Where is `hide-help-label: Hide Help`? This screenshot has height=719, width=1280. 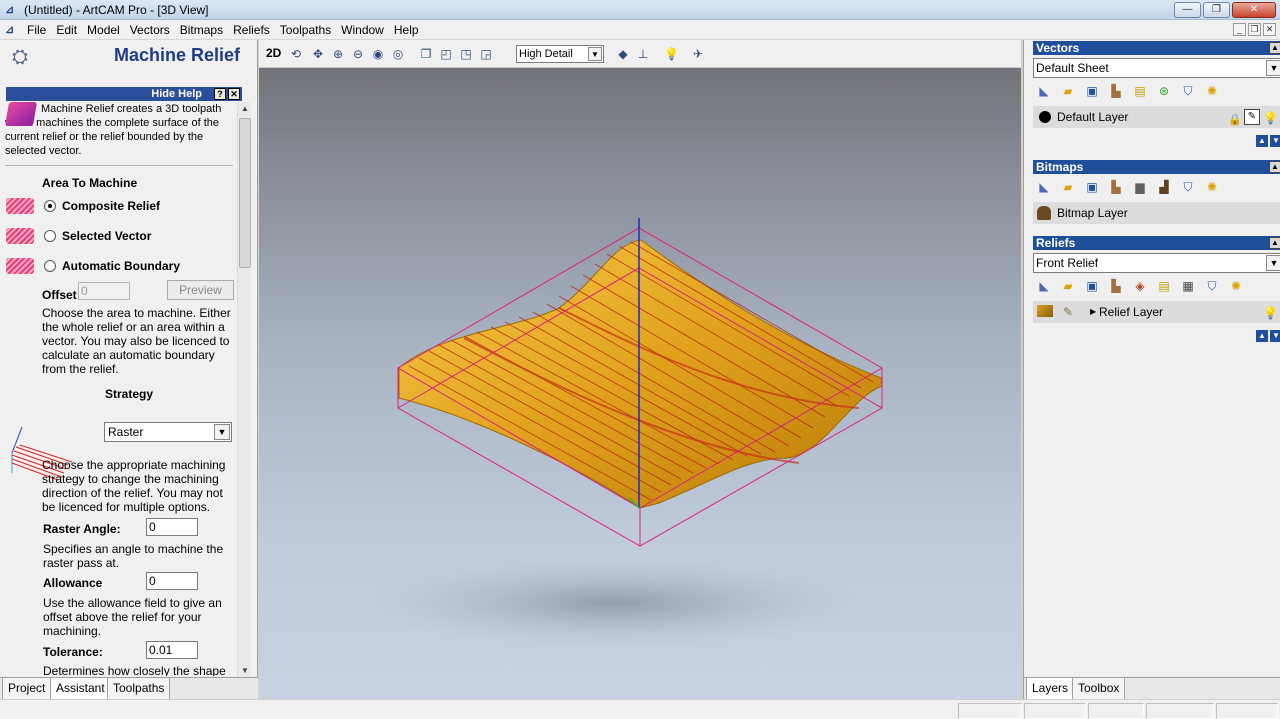 hide-help-label: Hide Help is located at coordinates (176, 94).